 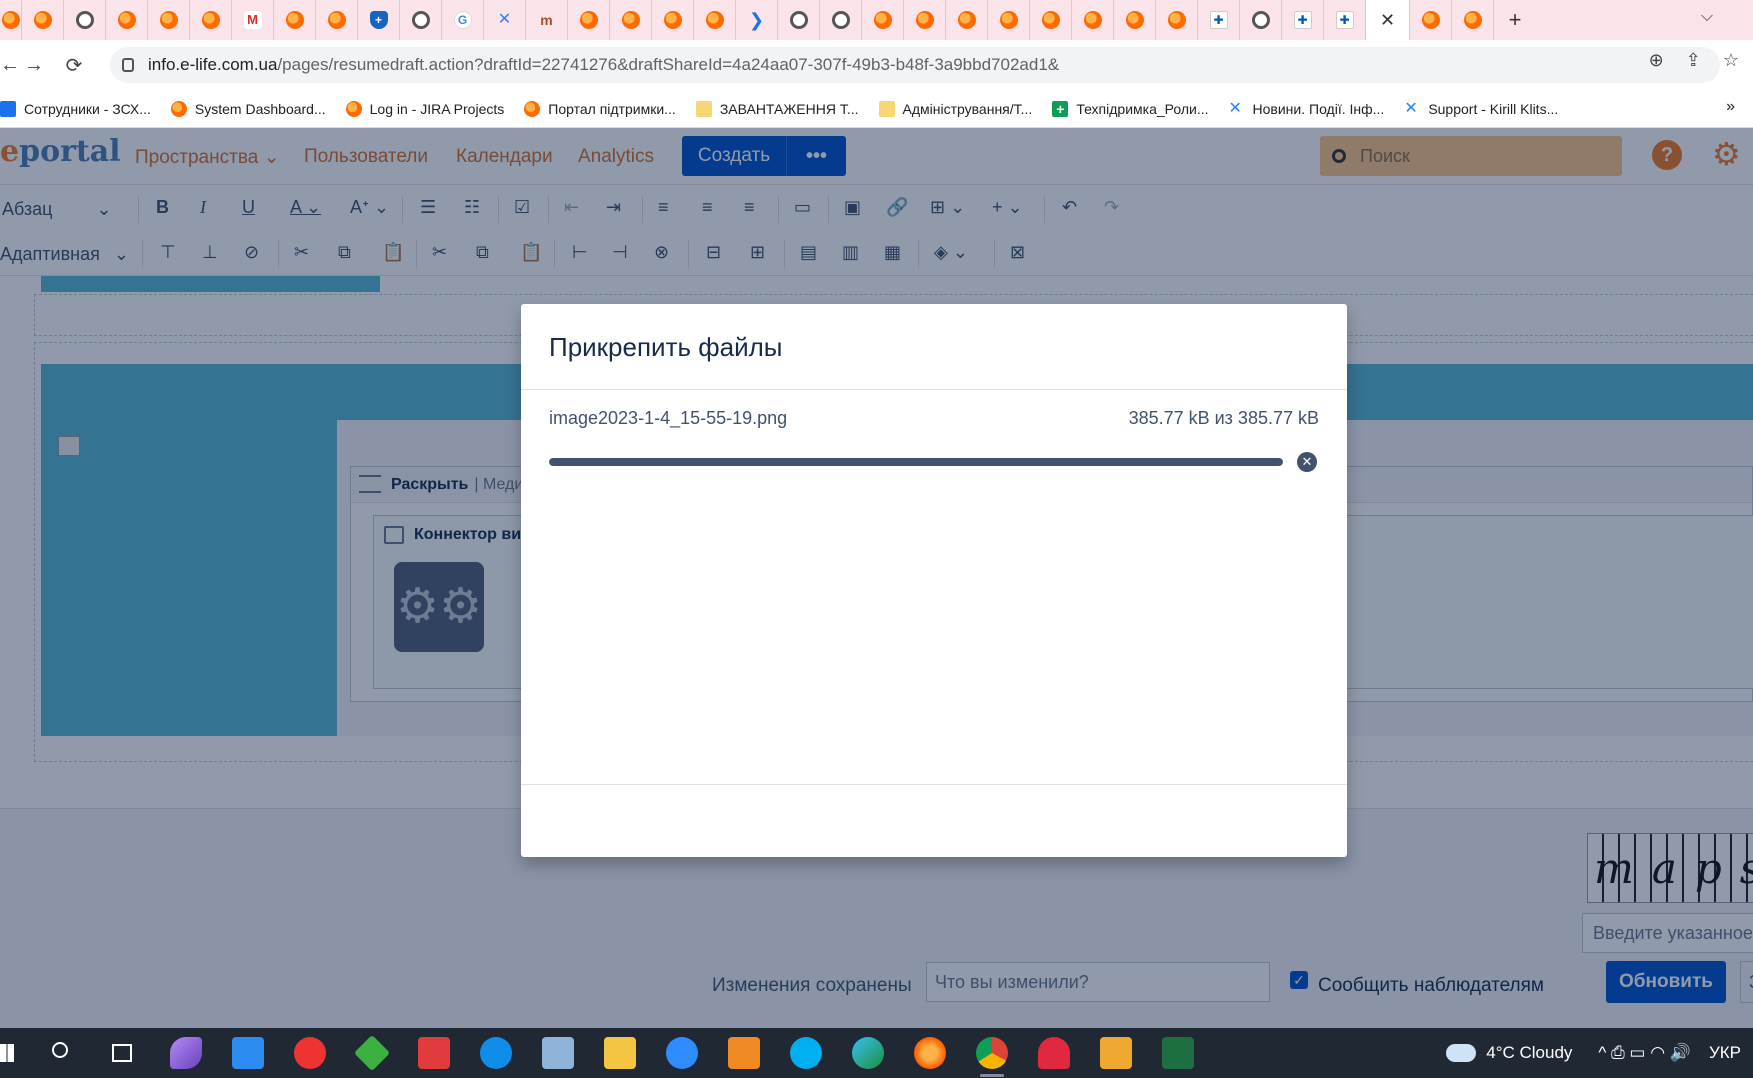 I want to click on close-tab-icon: ✕, so click(x=1387, y=20).